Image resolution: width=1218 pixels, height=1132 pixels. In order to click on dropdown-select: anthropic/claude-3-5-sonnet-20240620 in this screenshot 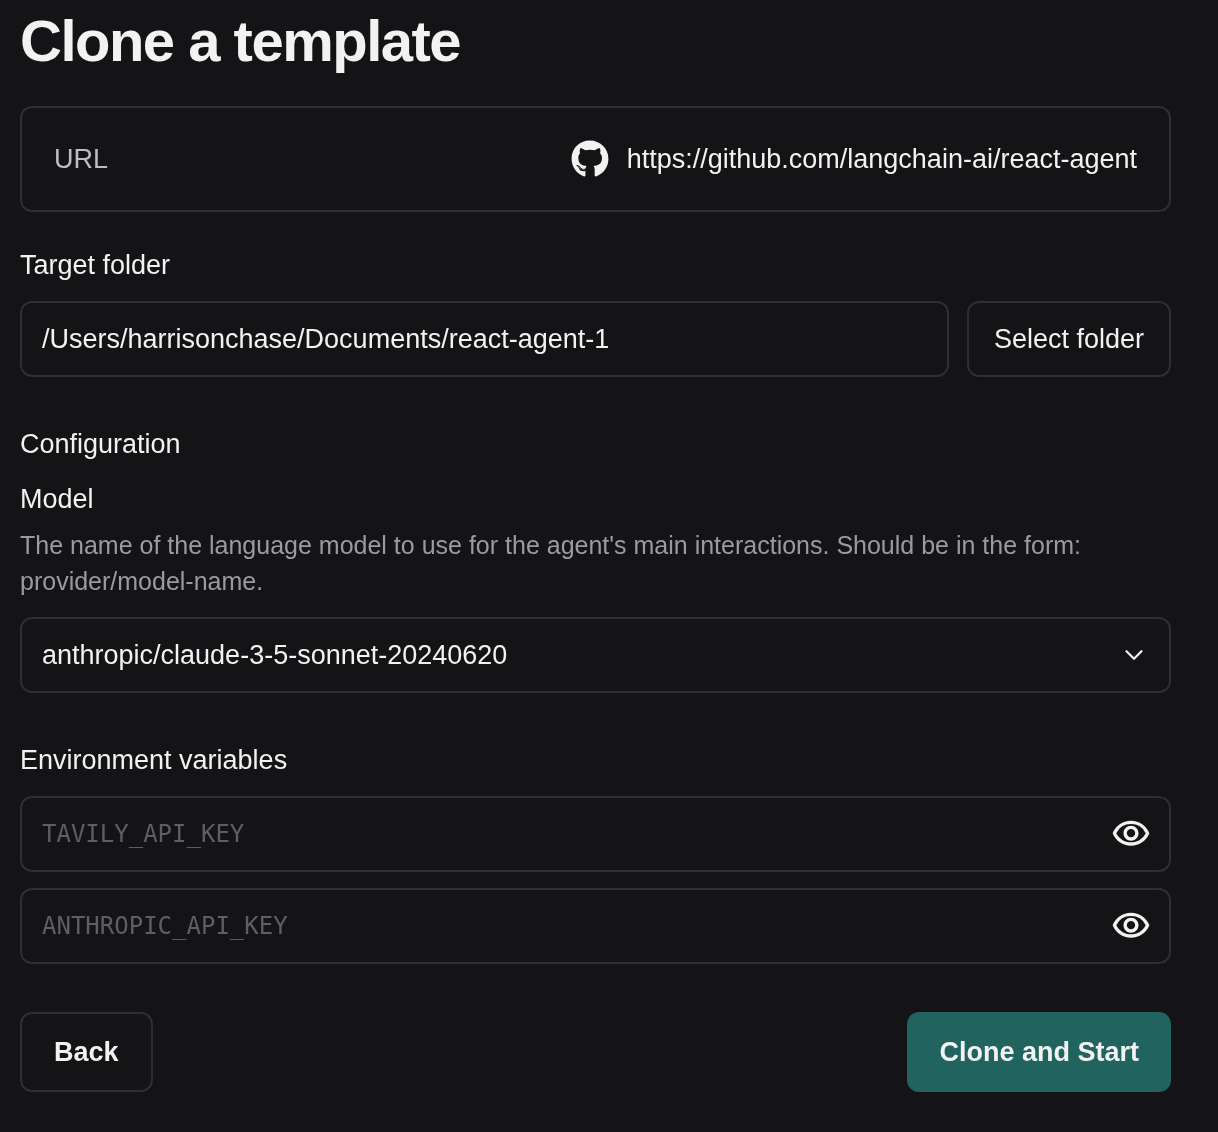, I will do `click(595, 655)`.